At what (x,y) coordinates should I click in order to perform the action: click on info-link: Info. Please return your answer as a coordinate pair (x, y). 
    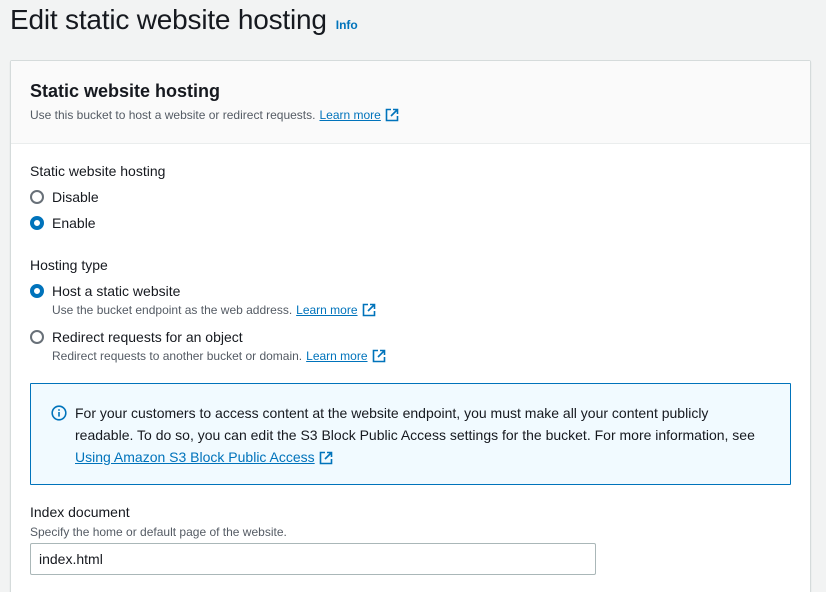
    Looking at the image, I should click on (347, 25).